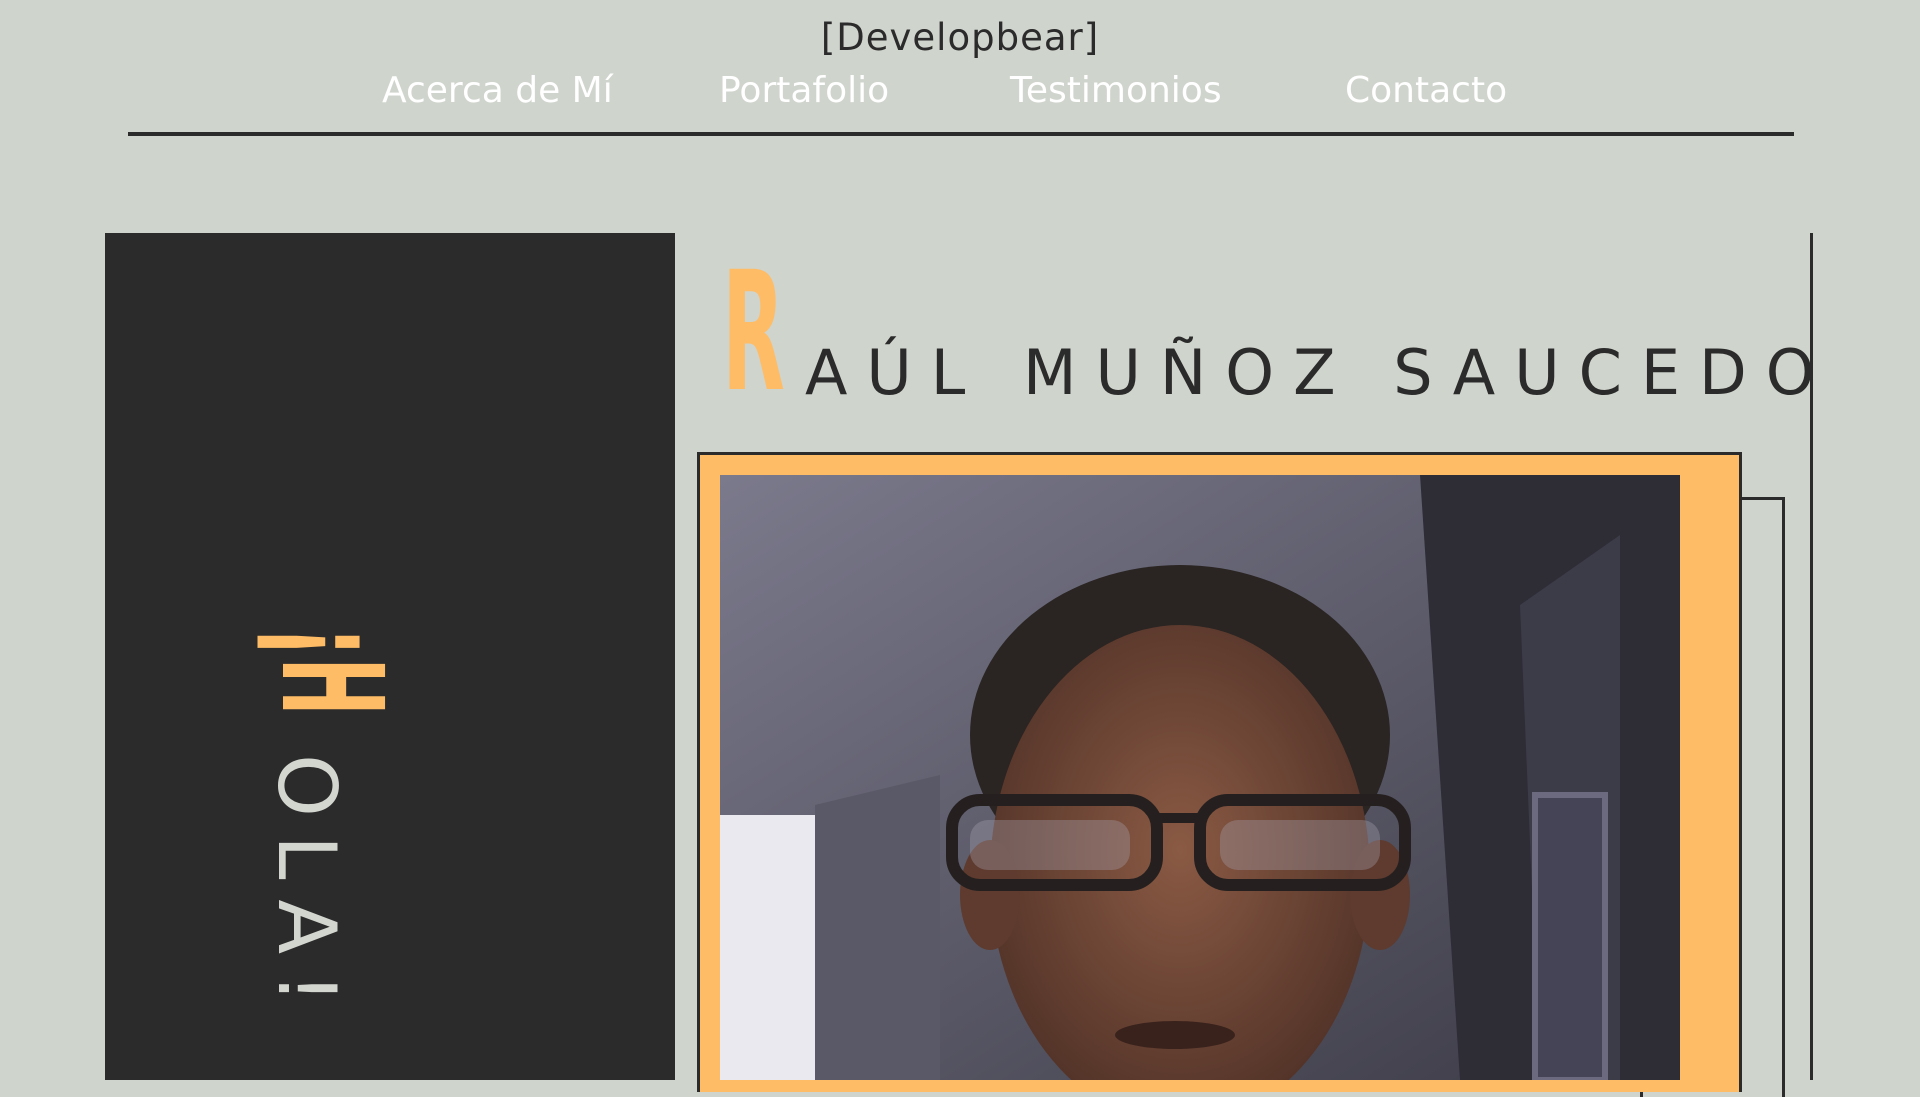 The image size is (1920, 1097). Describe the element at coordinates (1116, 90) in the screenshot. I see `nav-item-testimonials: Testimonios` at that location.